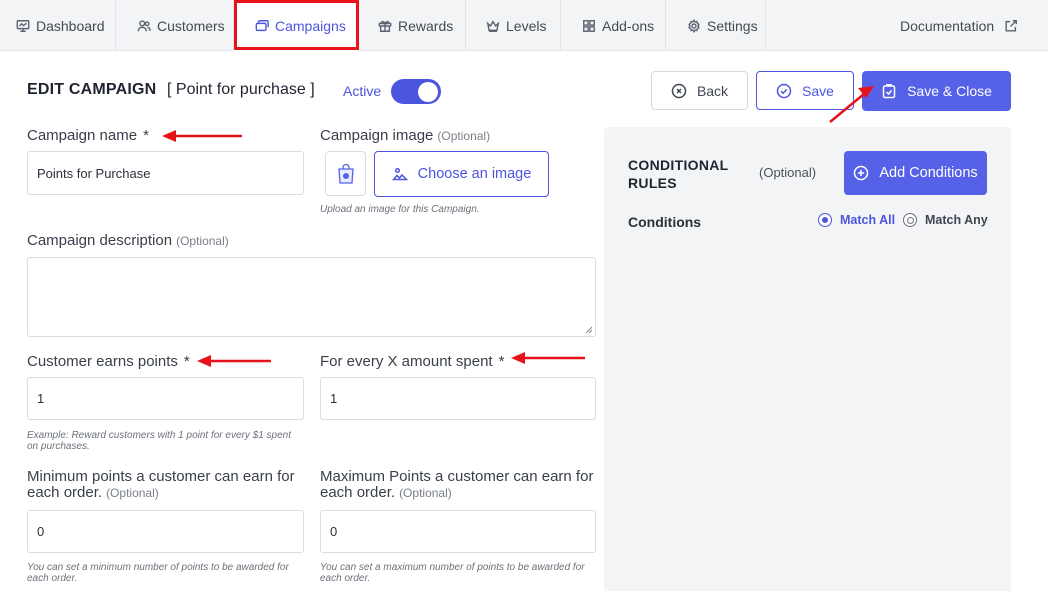  I want to click on tab-levels: Levels, so click(513, 25).